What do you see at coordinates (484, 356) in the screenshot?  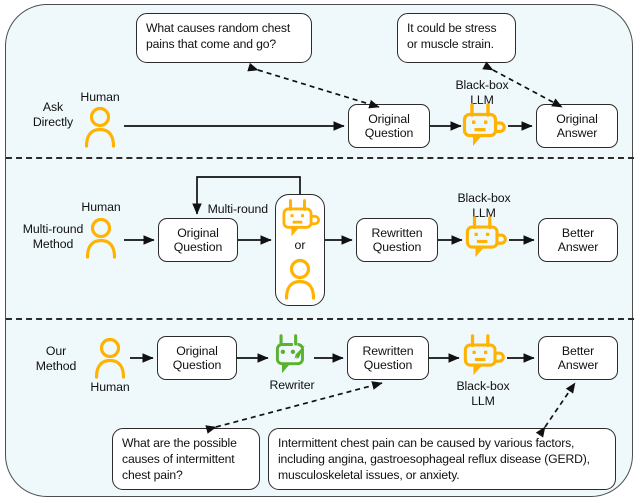 I see `robot-icon-row3` at bounding box center [484, 356].